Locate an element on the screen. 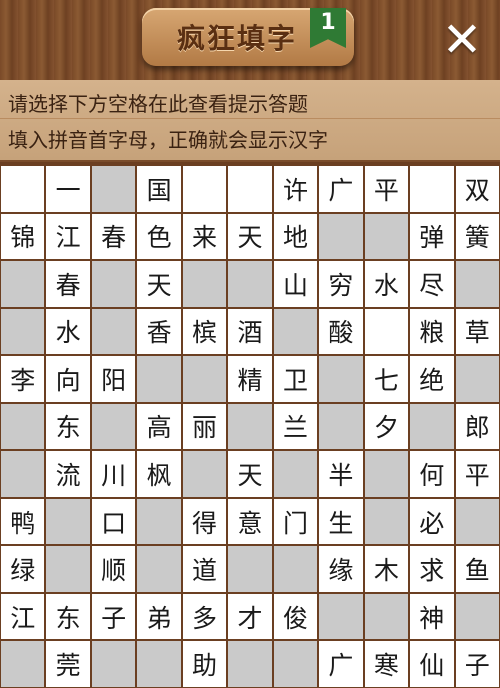  grid-cell: 弹 is located at coordinates (432, 236).